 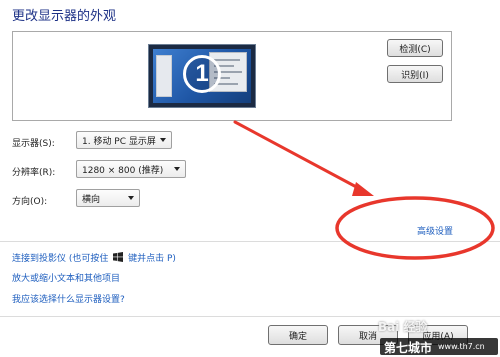 What do you see at coordinates (461, 346) in the screenshot?
I see `watermark-site: www.th7.cn` at bounding box center [461, 346].